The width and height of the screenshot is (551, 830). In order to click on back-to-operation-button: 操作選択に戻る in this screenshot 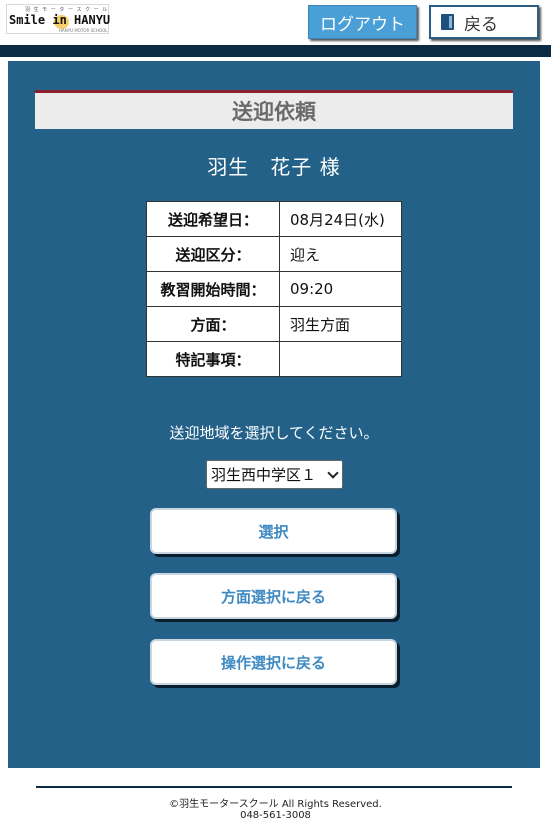, I will do `click(273, 662)`.